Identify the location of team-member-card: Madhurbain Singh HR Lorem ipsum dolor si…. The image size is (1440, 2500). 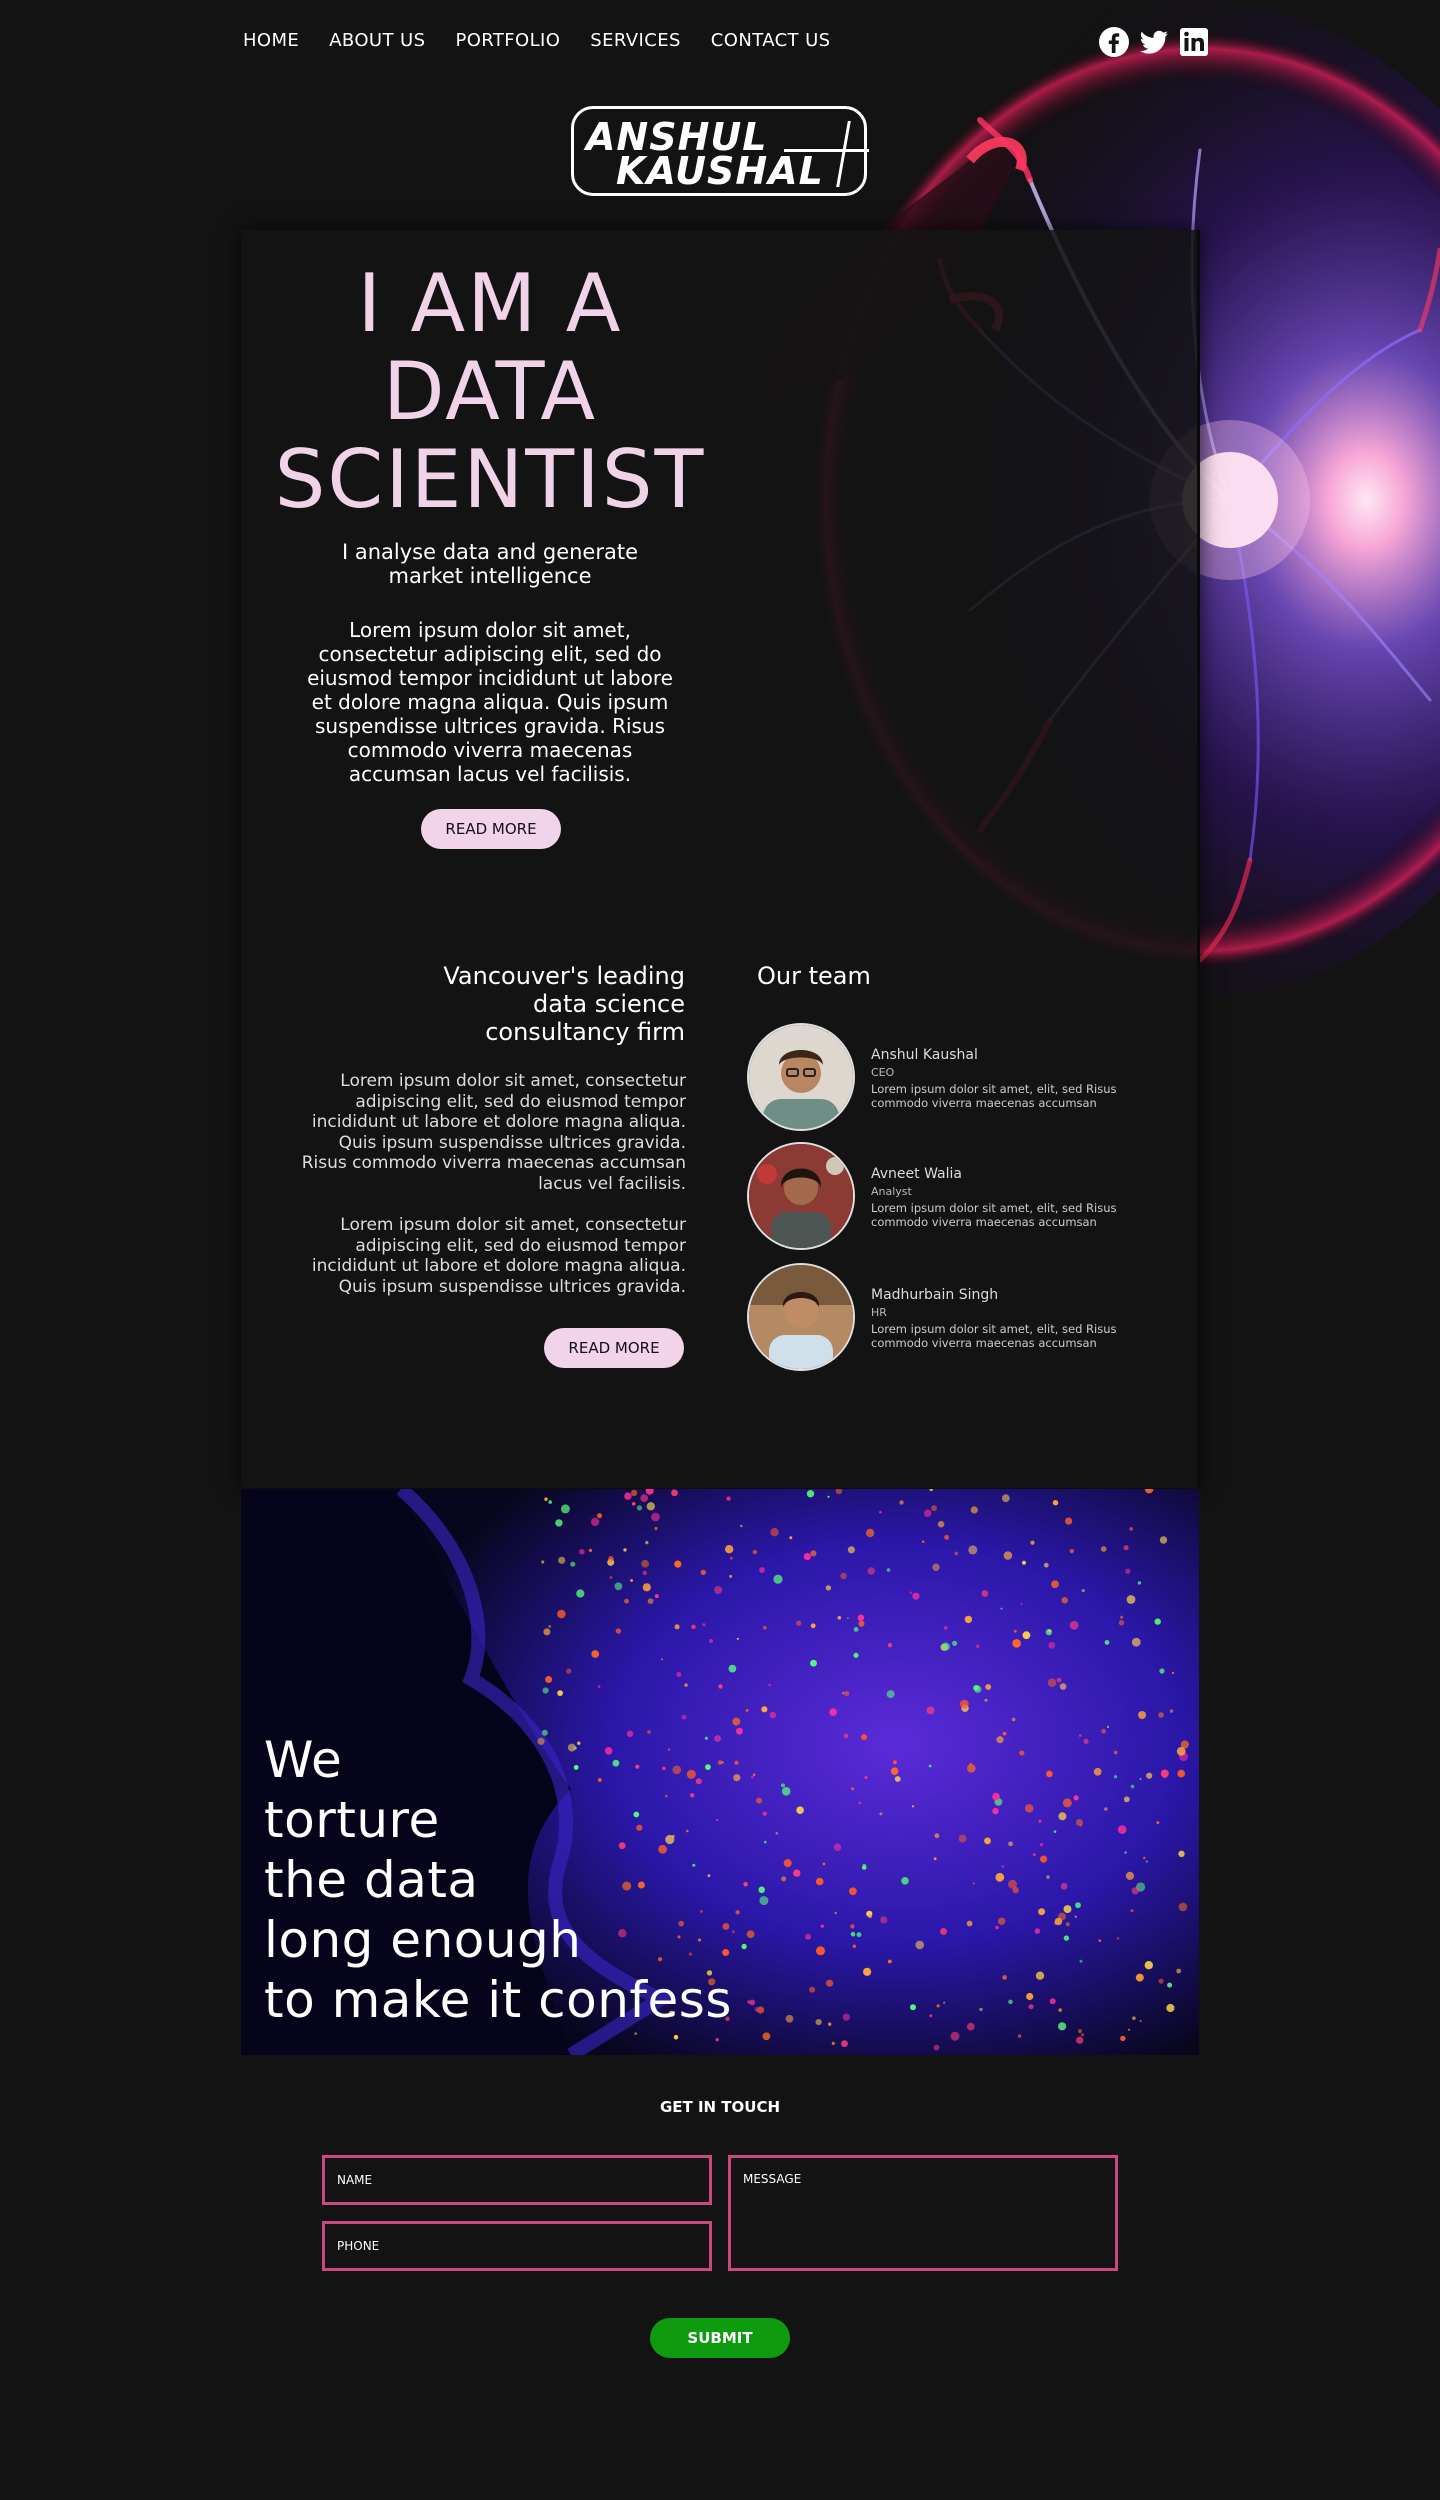
(967, 1317).